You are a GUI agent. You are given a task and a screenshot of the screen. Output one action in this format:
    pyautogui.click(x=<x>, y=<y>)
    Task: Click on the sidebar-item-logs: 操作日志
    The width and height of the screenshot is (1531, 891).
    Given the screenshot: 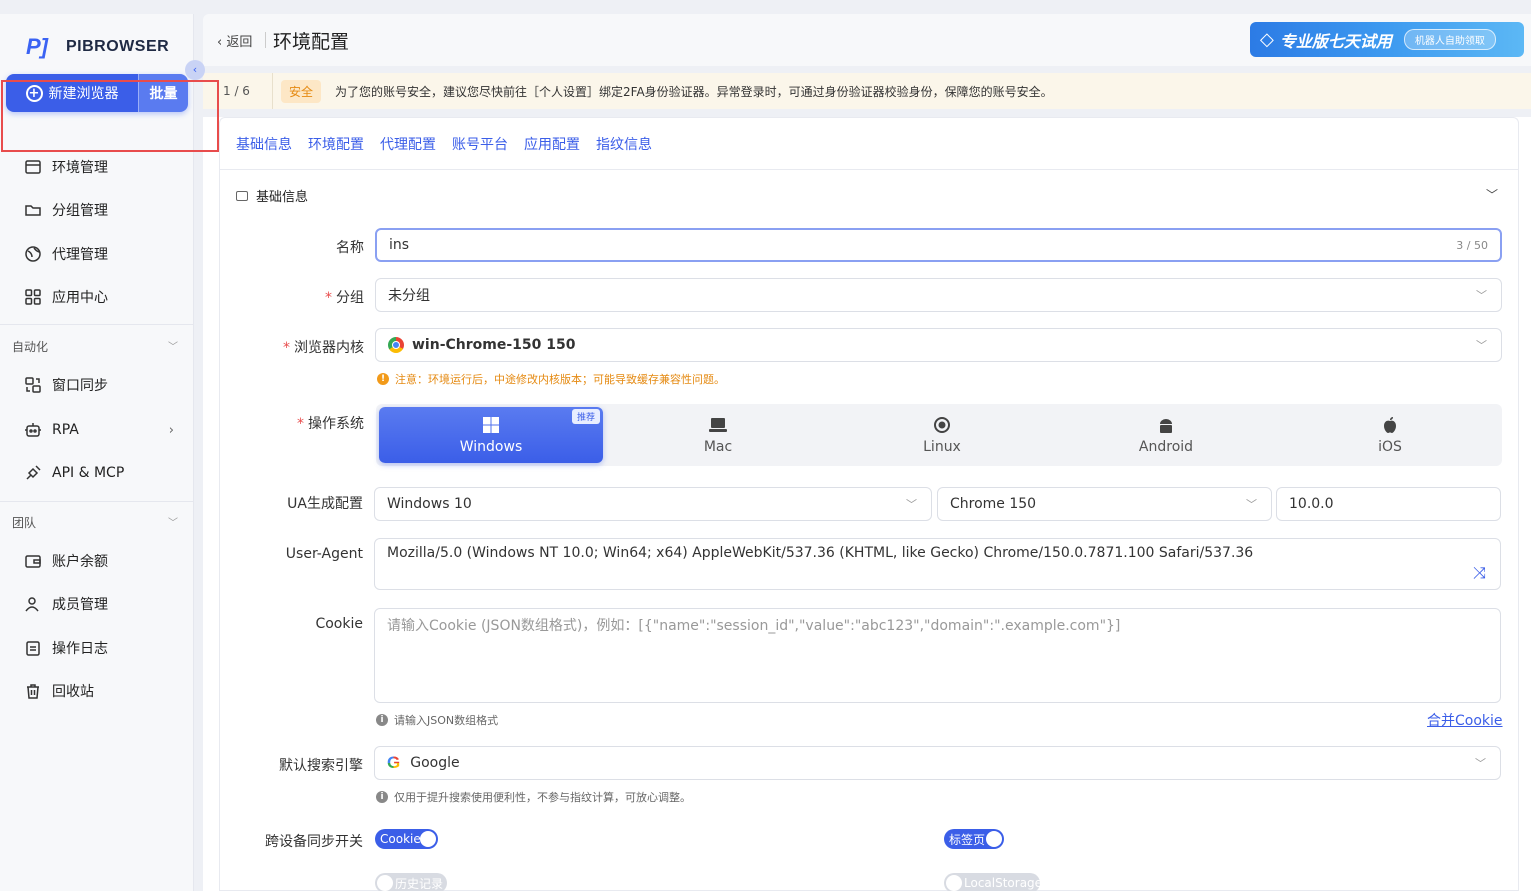 What is the action you would take?
    pyautogui.click(x=104, y=648)
    